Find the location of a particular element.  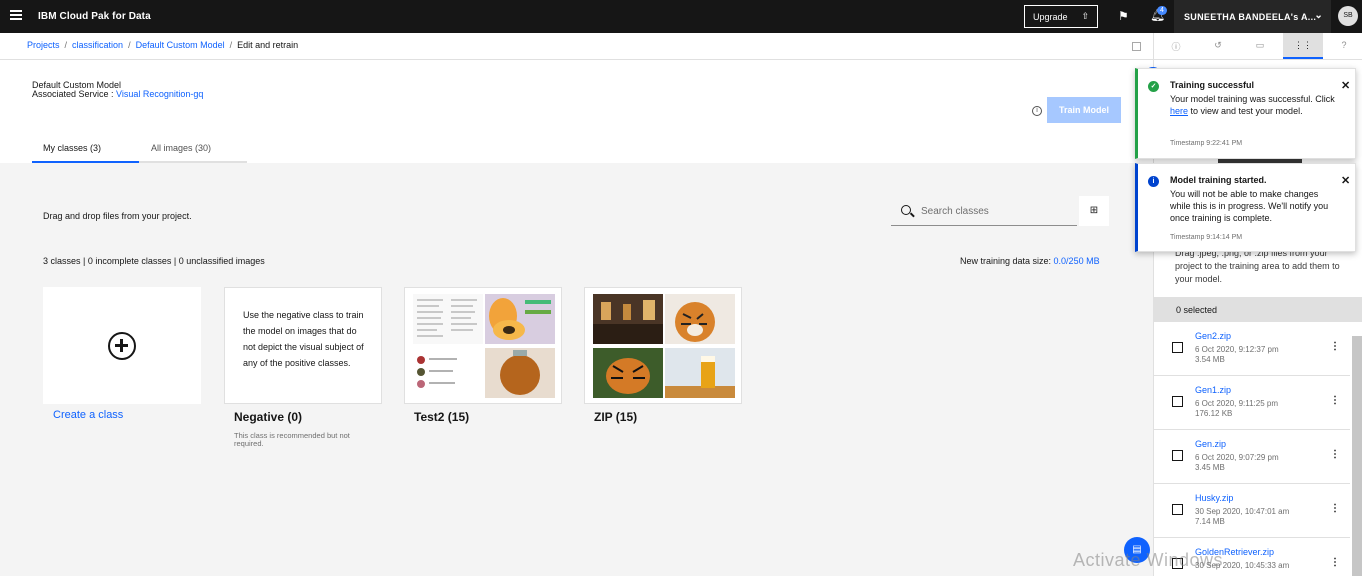

breadcrumb-classification: classification is located at coordinates (97, 45).